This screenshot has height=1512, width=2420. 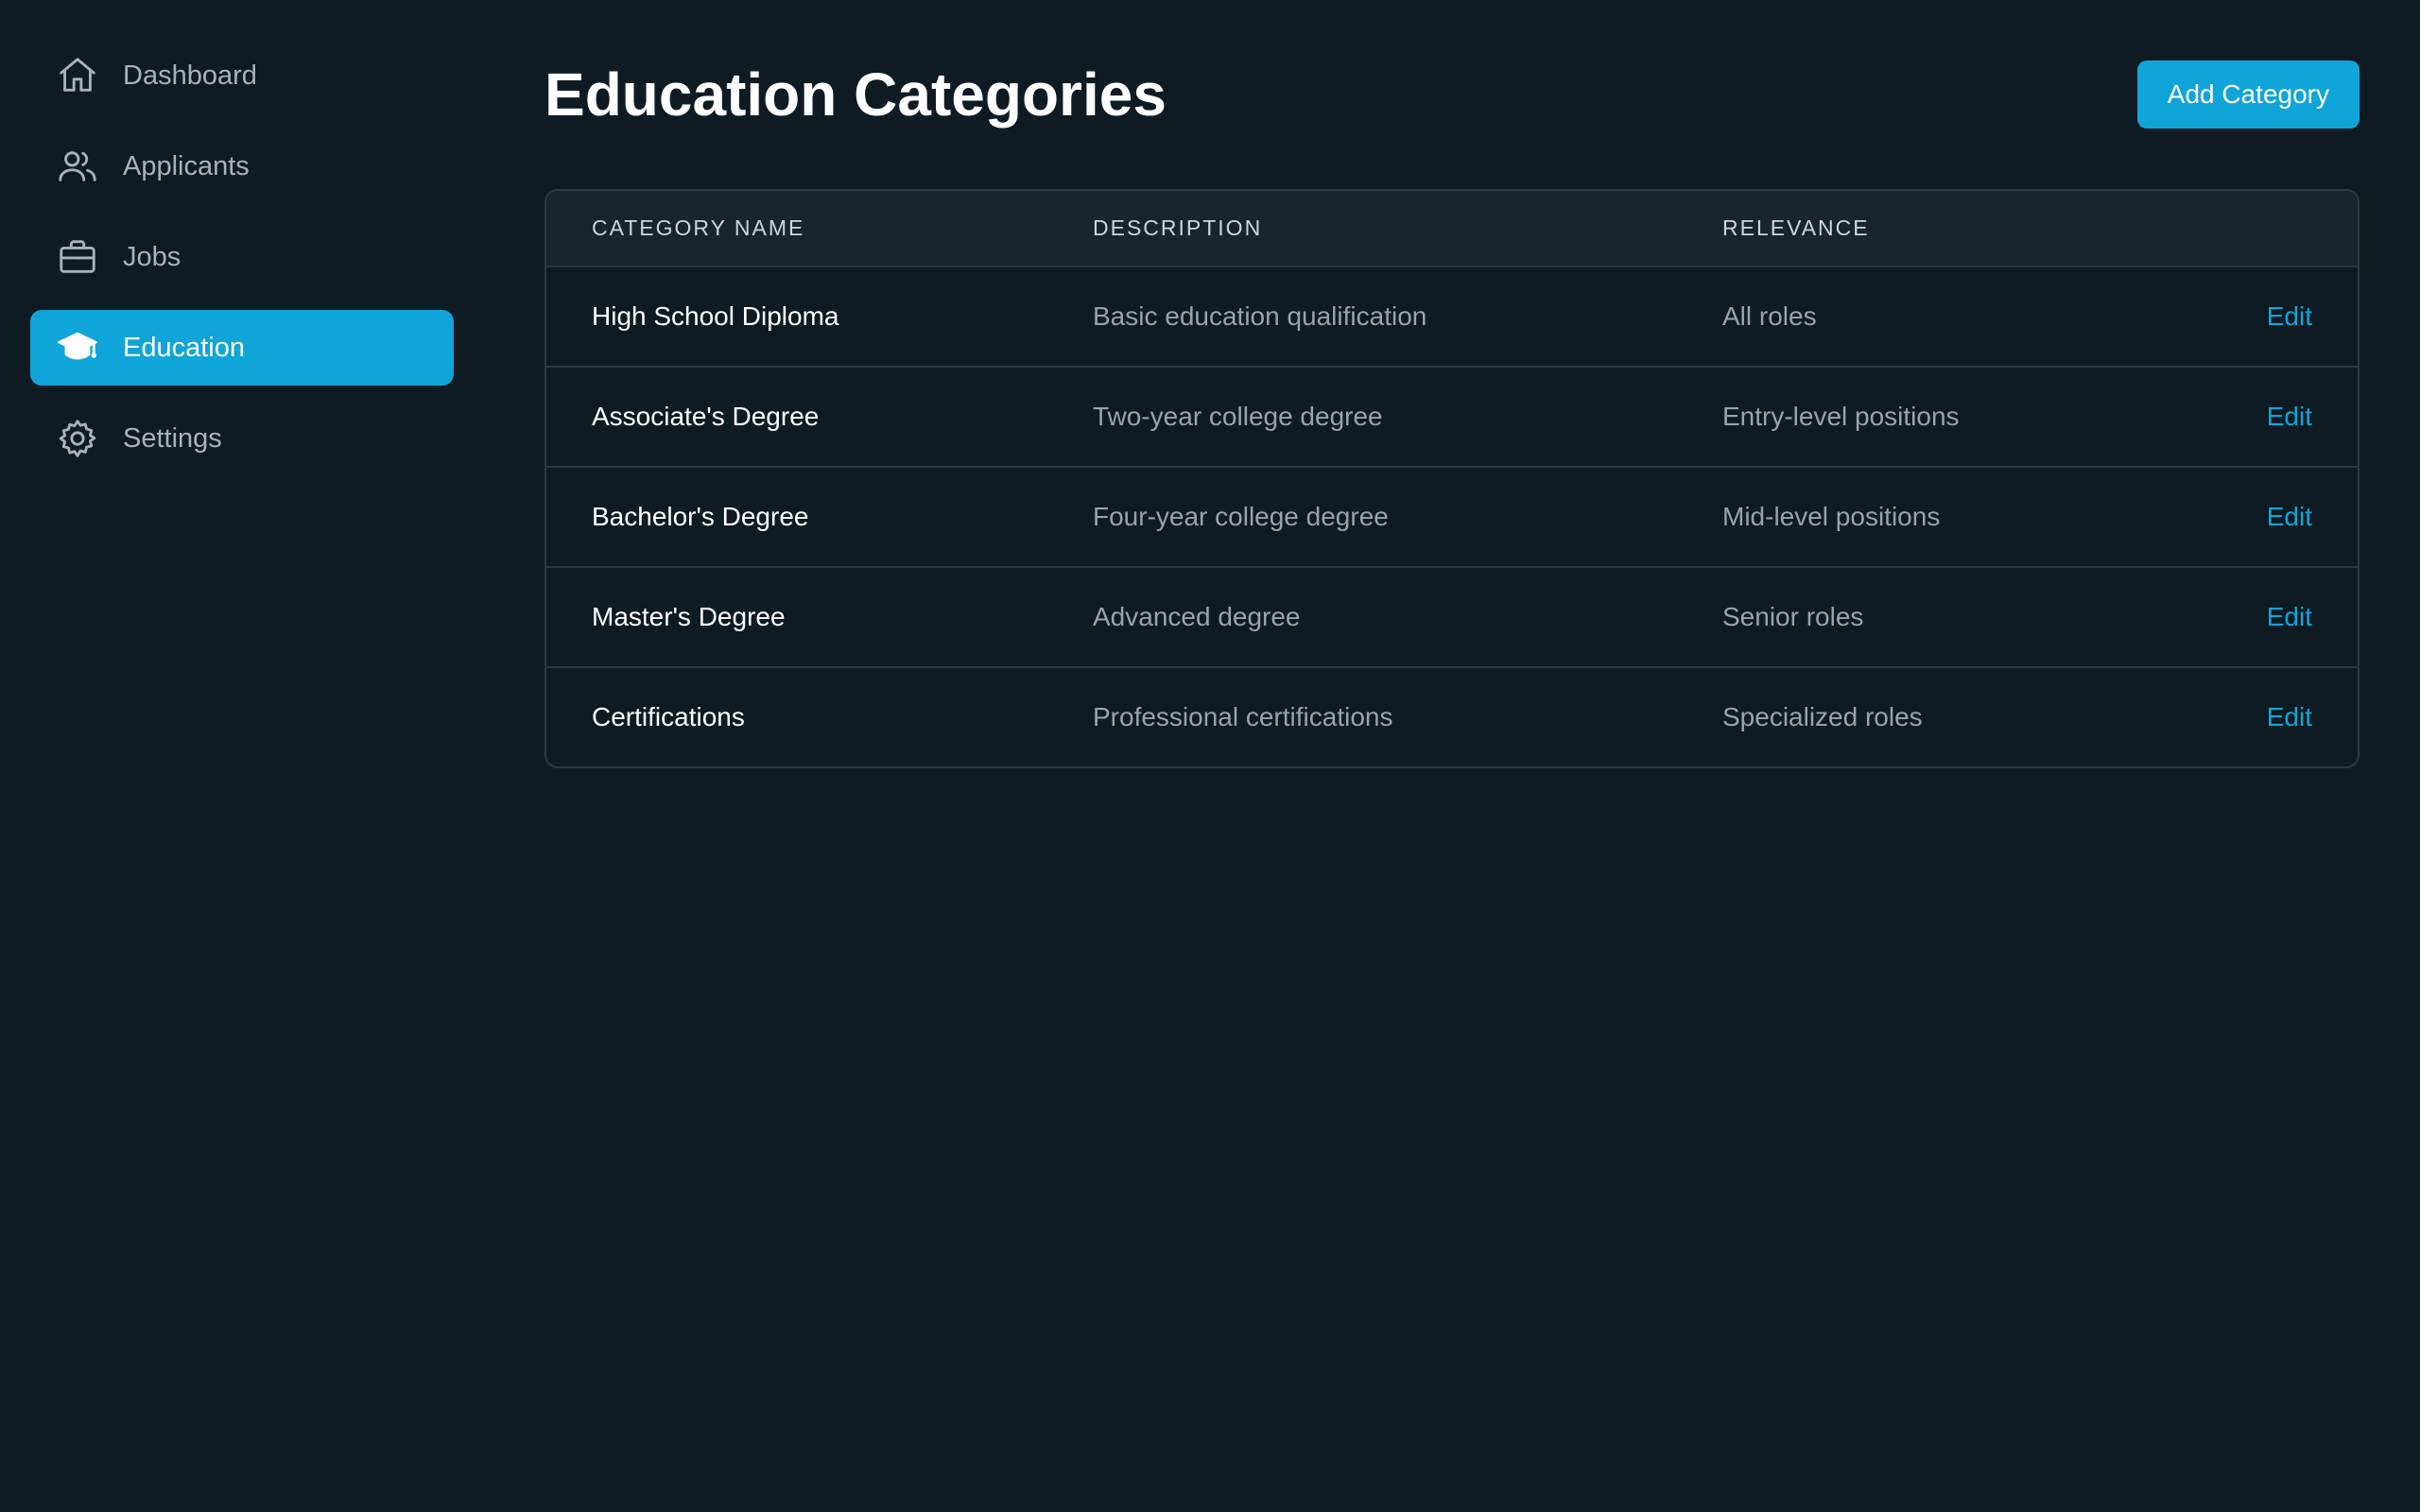 What do you see at coordinates (856, 94) in the screenshot?
I see `page-title: Education Categories` at bounding box center [856, 94].